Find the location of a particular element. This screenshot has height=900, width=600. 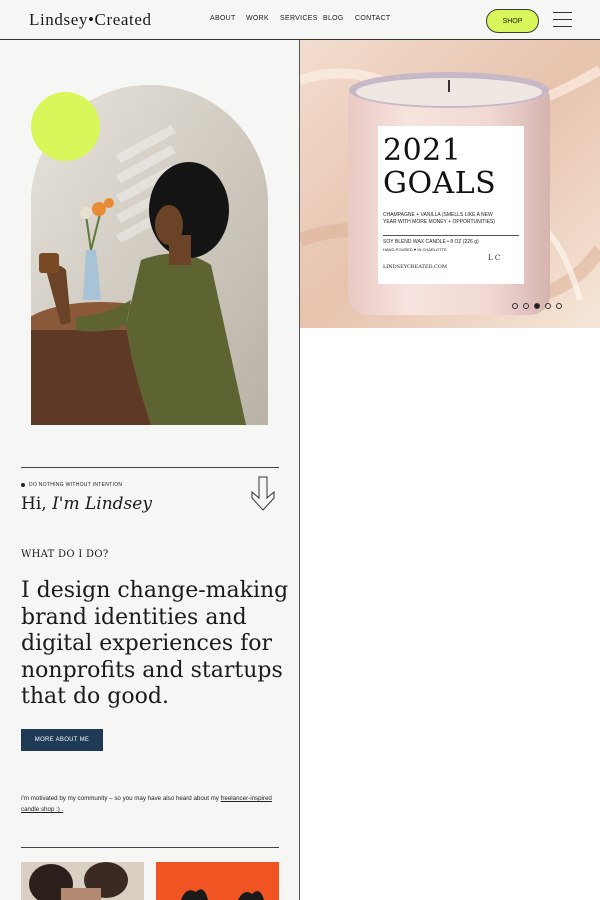

what-heading: WHAT DO I DO? is located at coordinates (65, 554).